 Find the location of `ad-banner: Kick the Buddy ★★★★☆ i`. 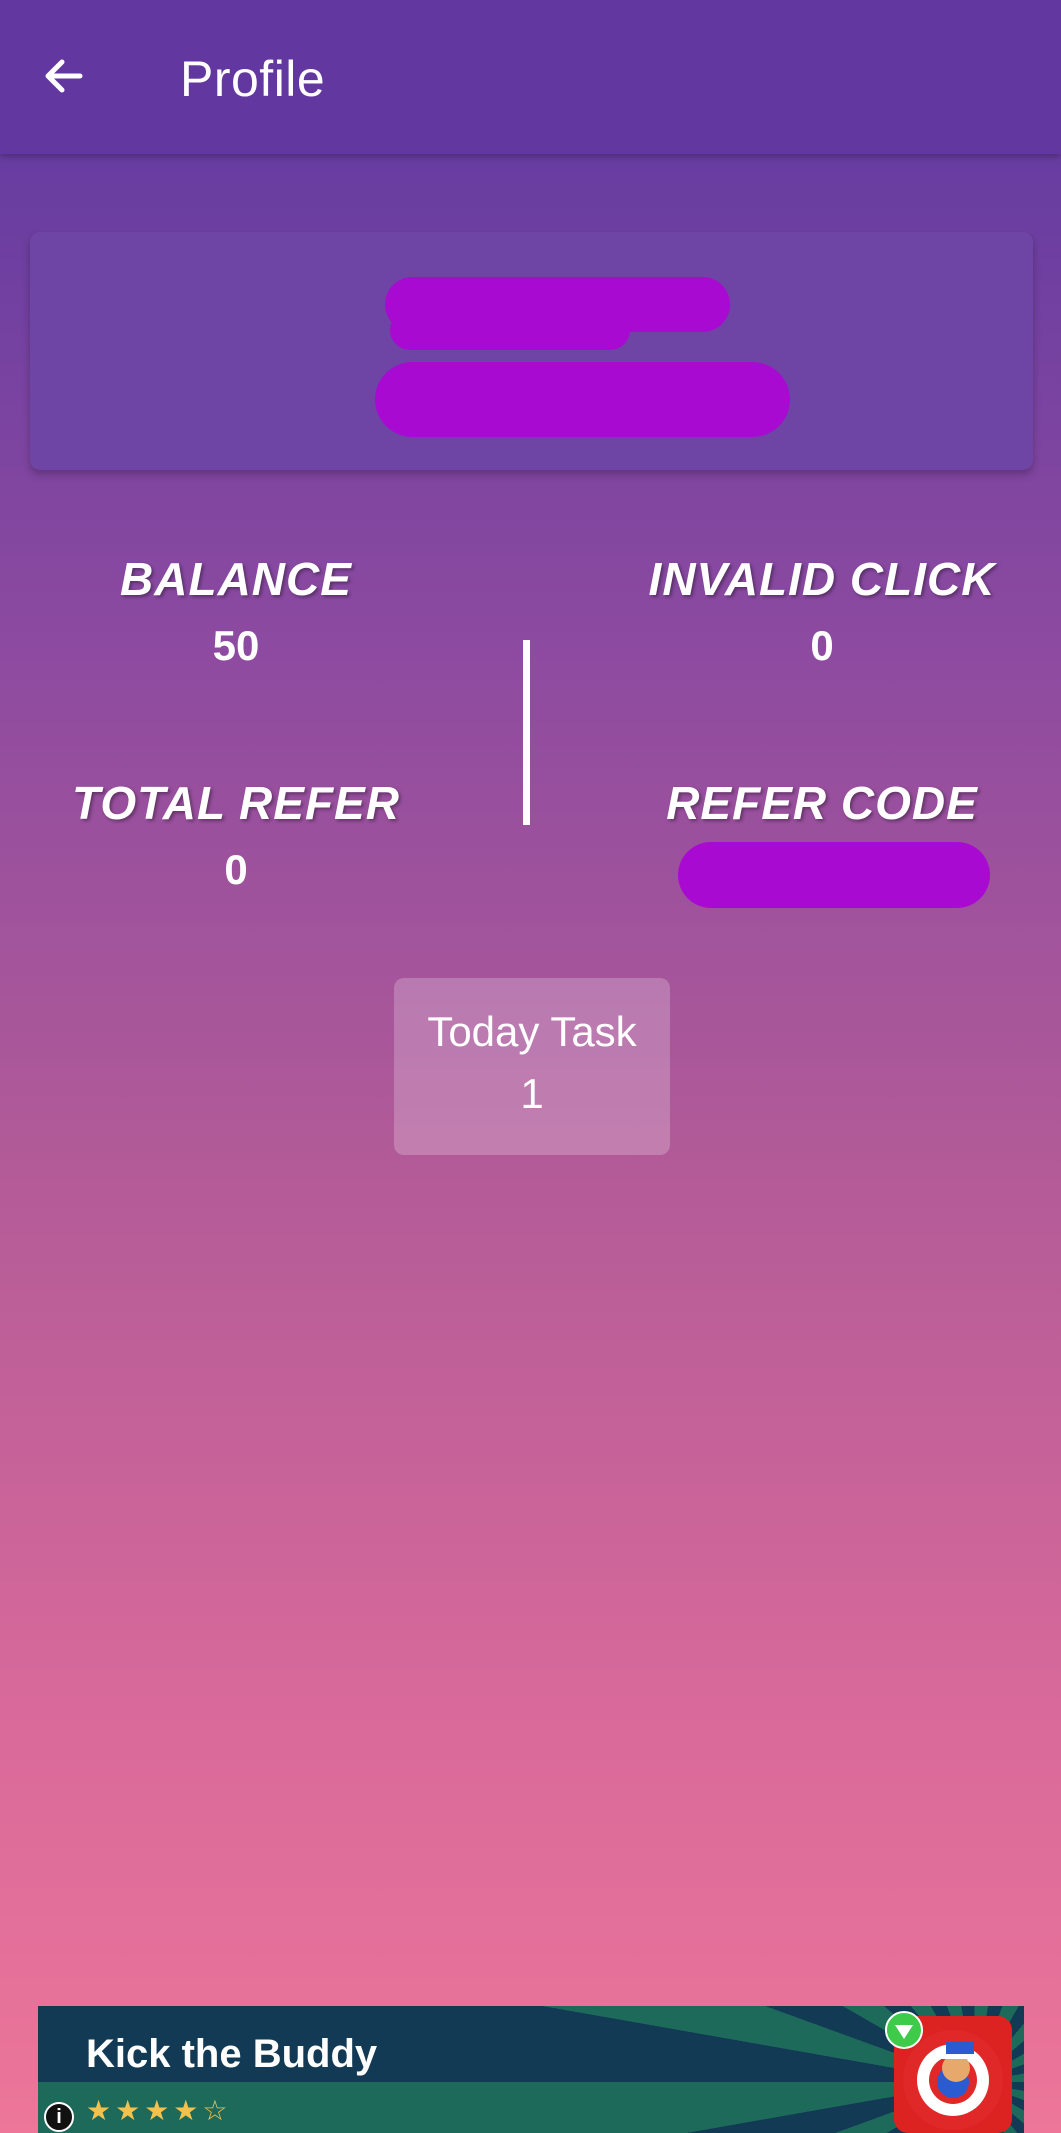

ad-banner: Kick the Buddy ★★★★☆ i is located at coordinates (531, 2069).